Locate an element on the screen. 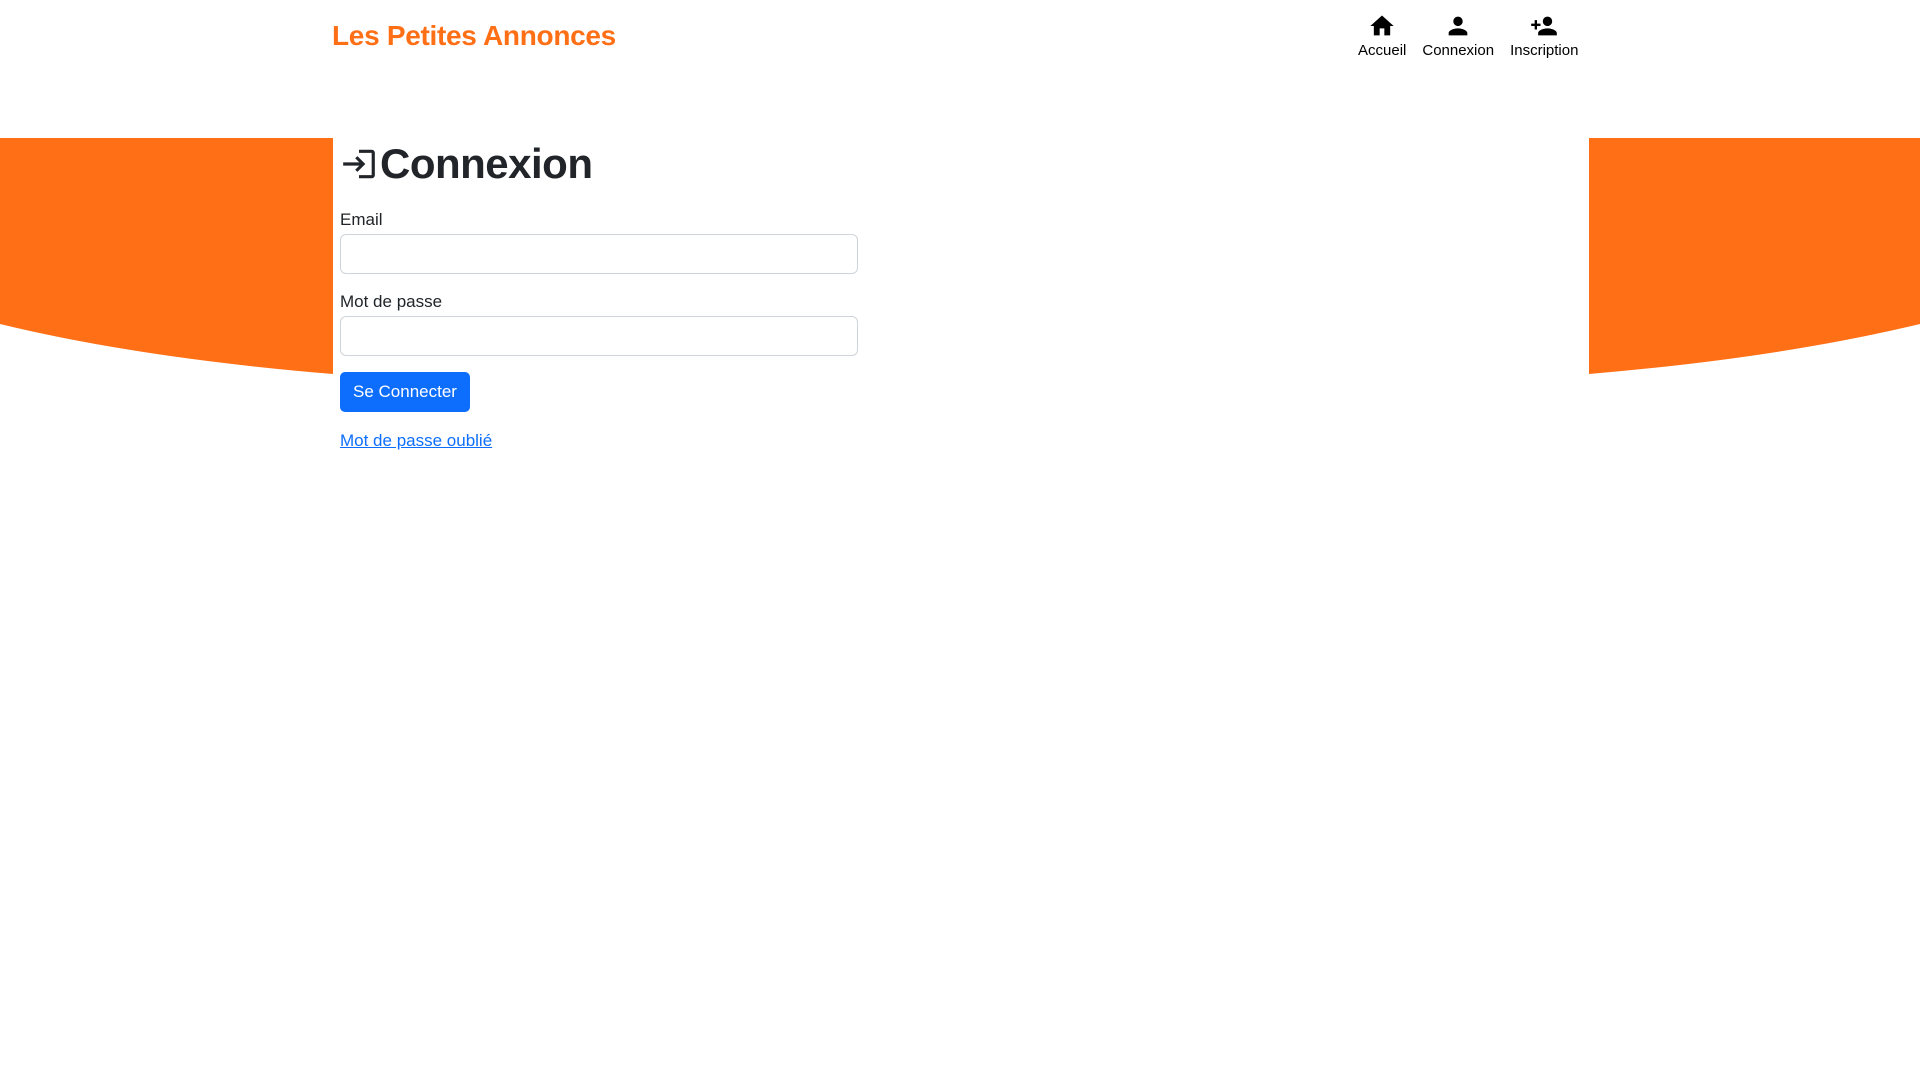 This screenshot has height=1080, width=1920. page-title: Connexion is located at coordinates (600, 164).